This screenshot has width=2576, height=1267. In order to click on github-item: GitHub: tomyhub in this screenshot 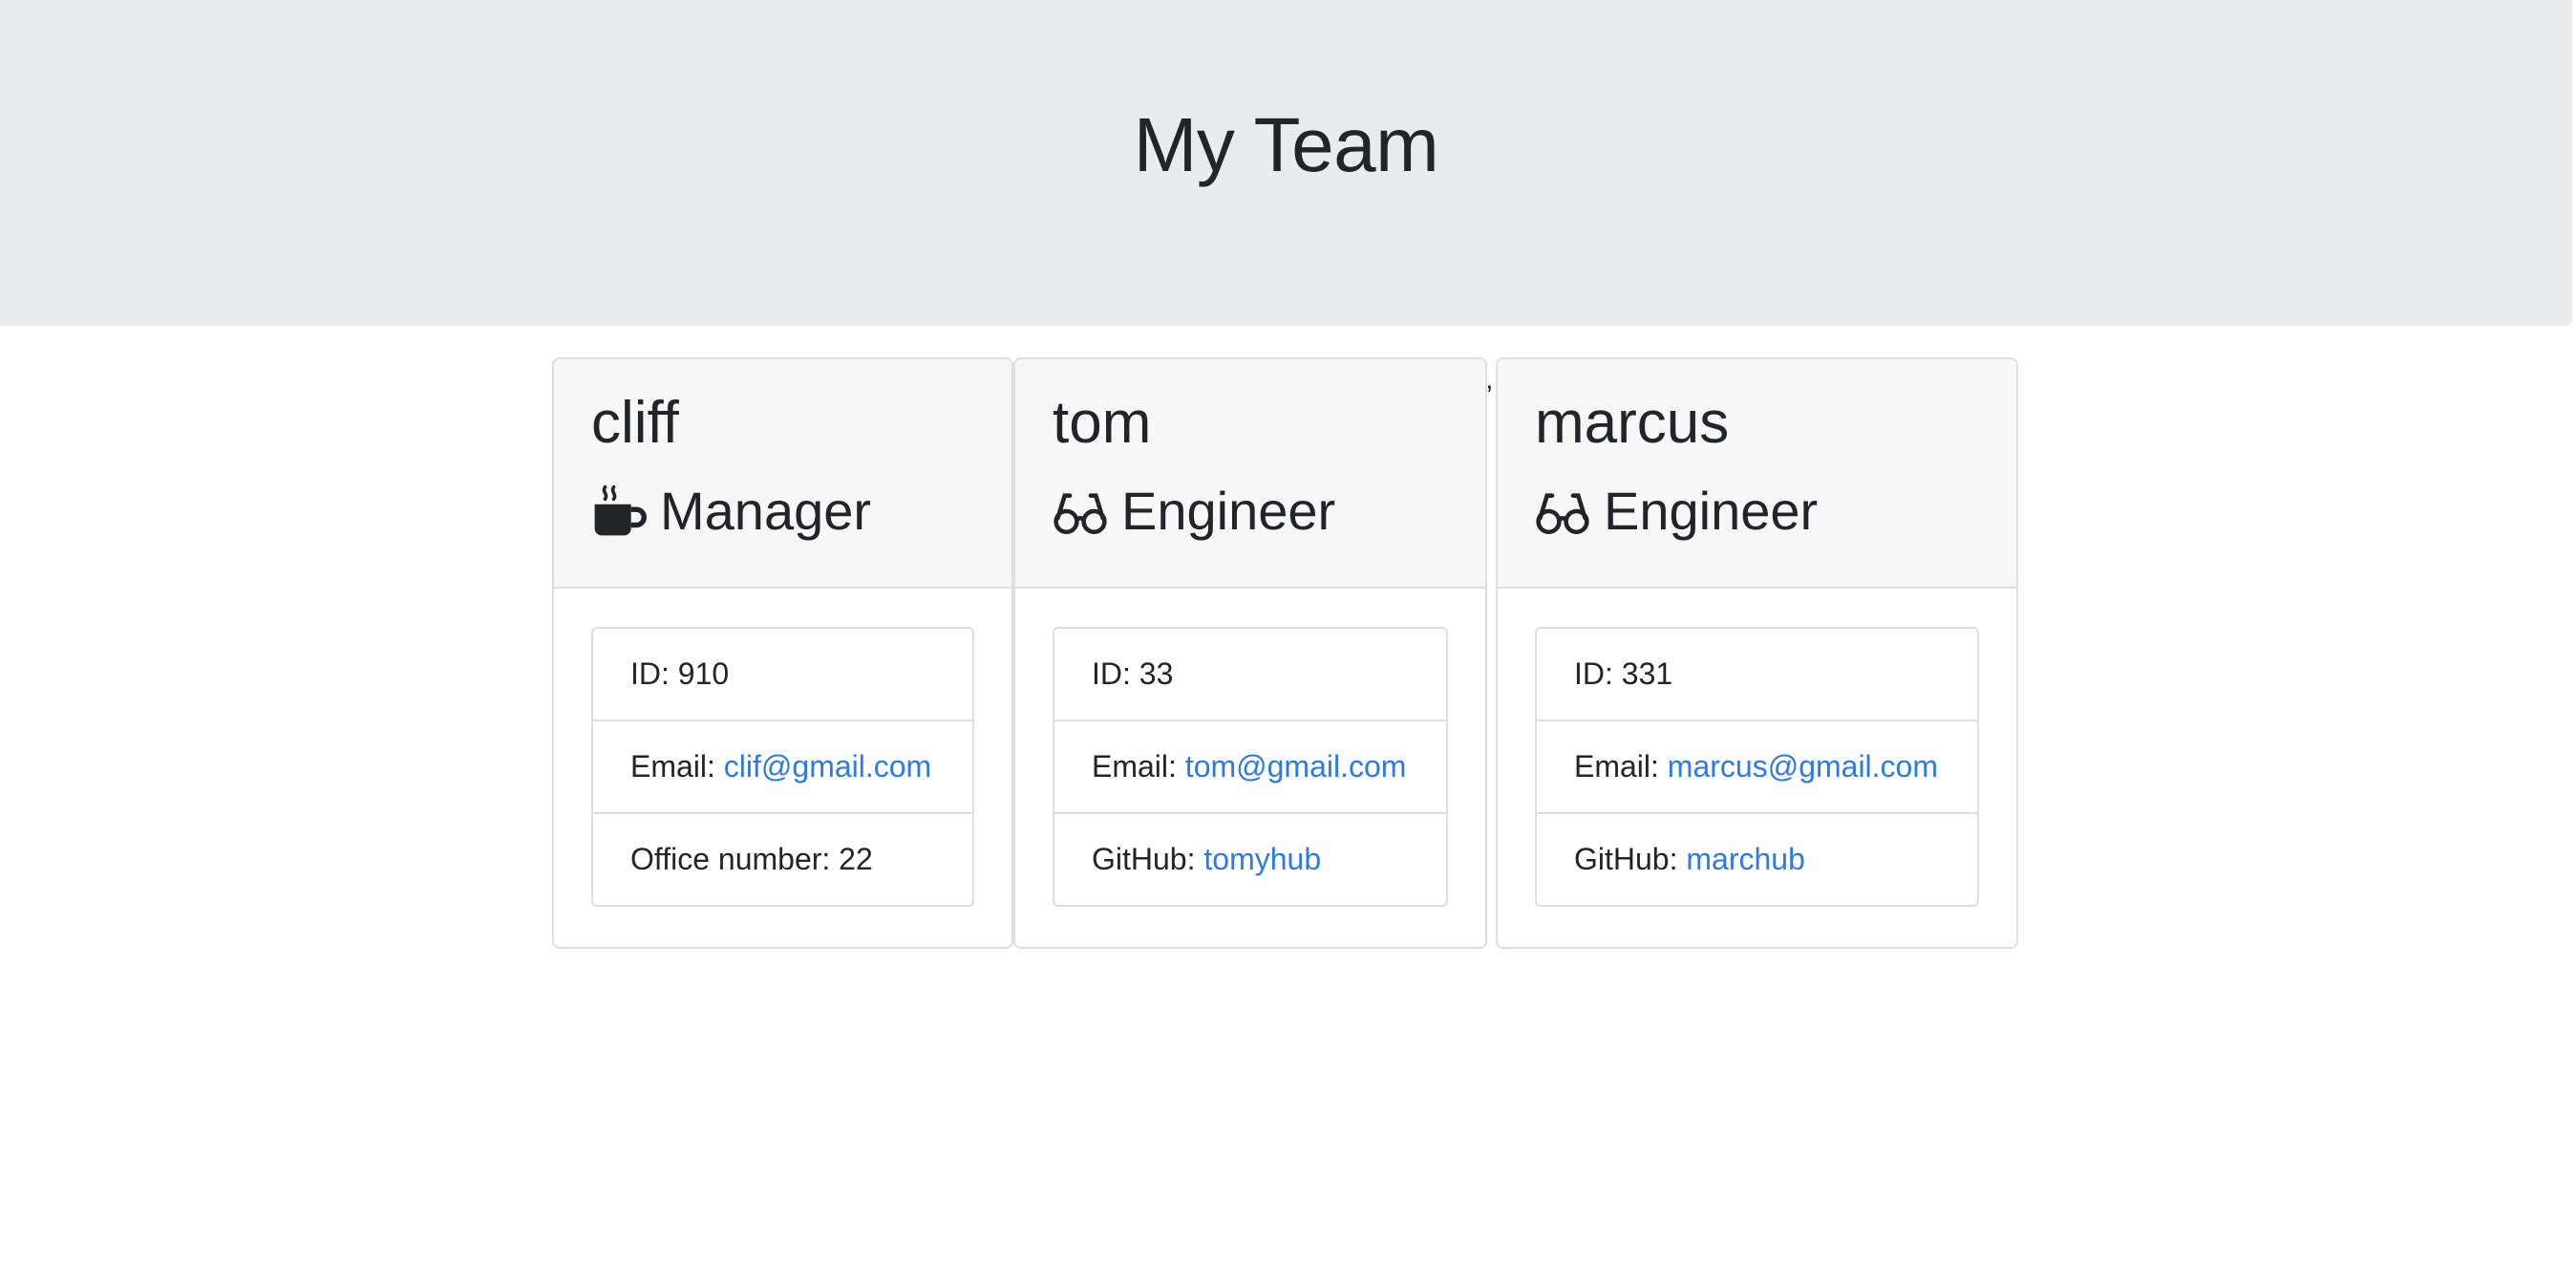, I will do `click(1250, 860)`.